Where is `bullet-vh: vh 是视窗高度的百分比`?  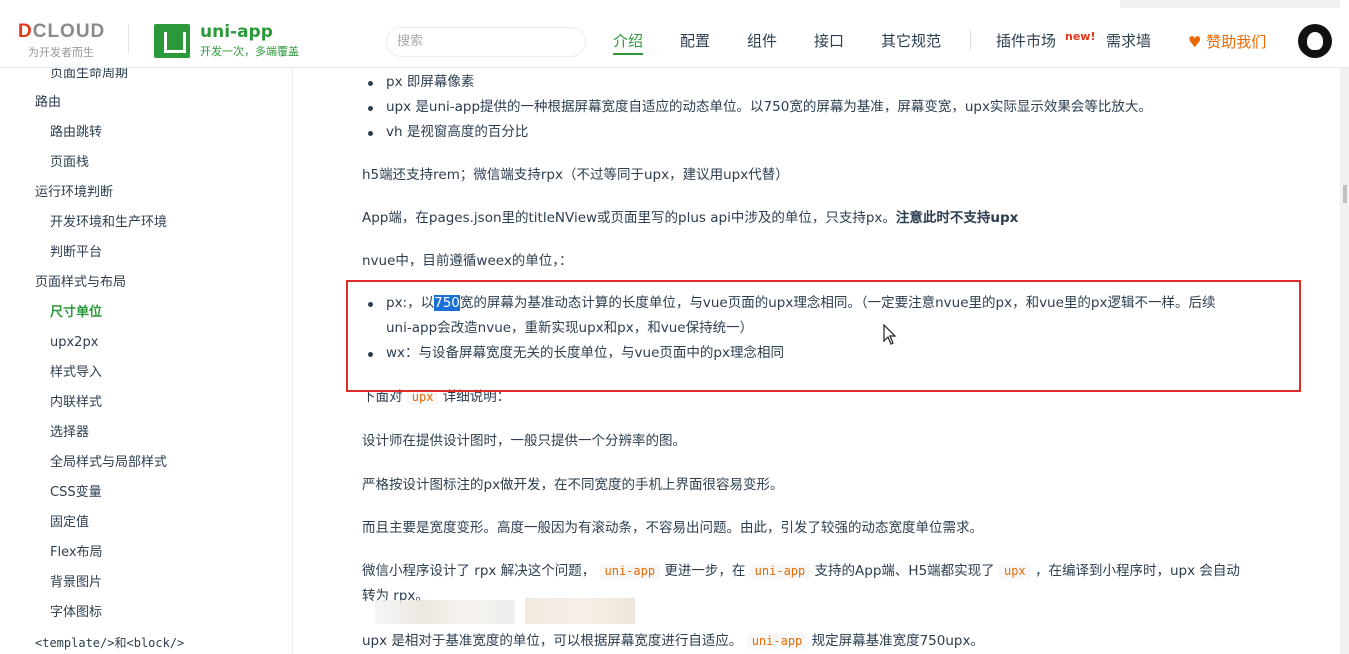 bullet-vh: vh 是视窗高度的百分比 is located at coordinates (457, 132).